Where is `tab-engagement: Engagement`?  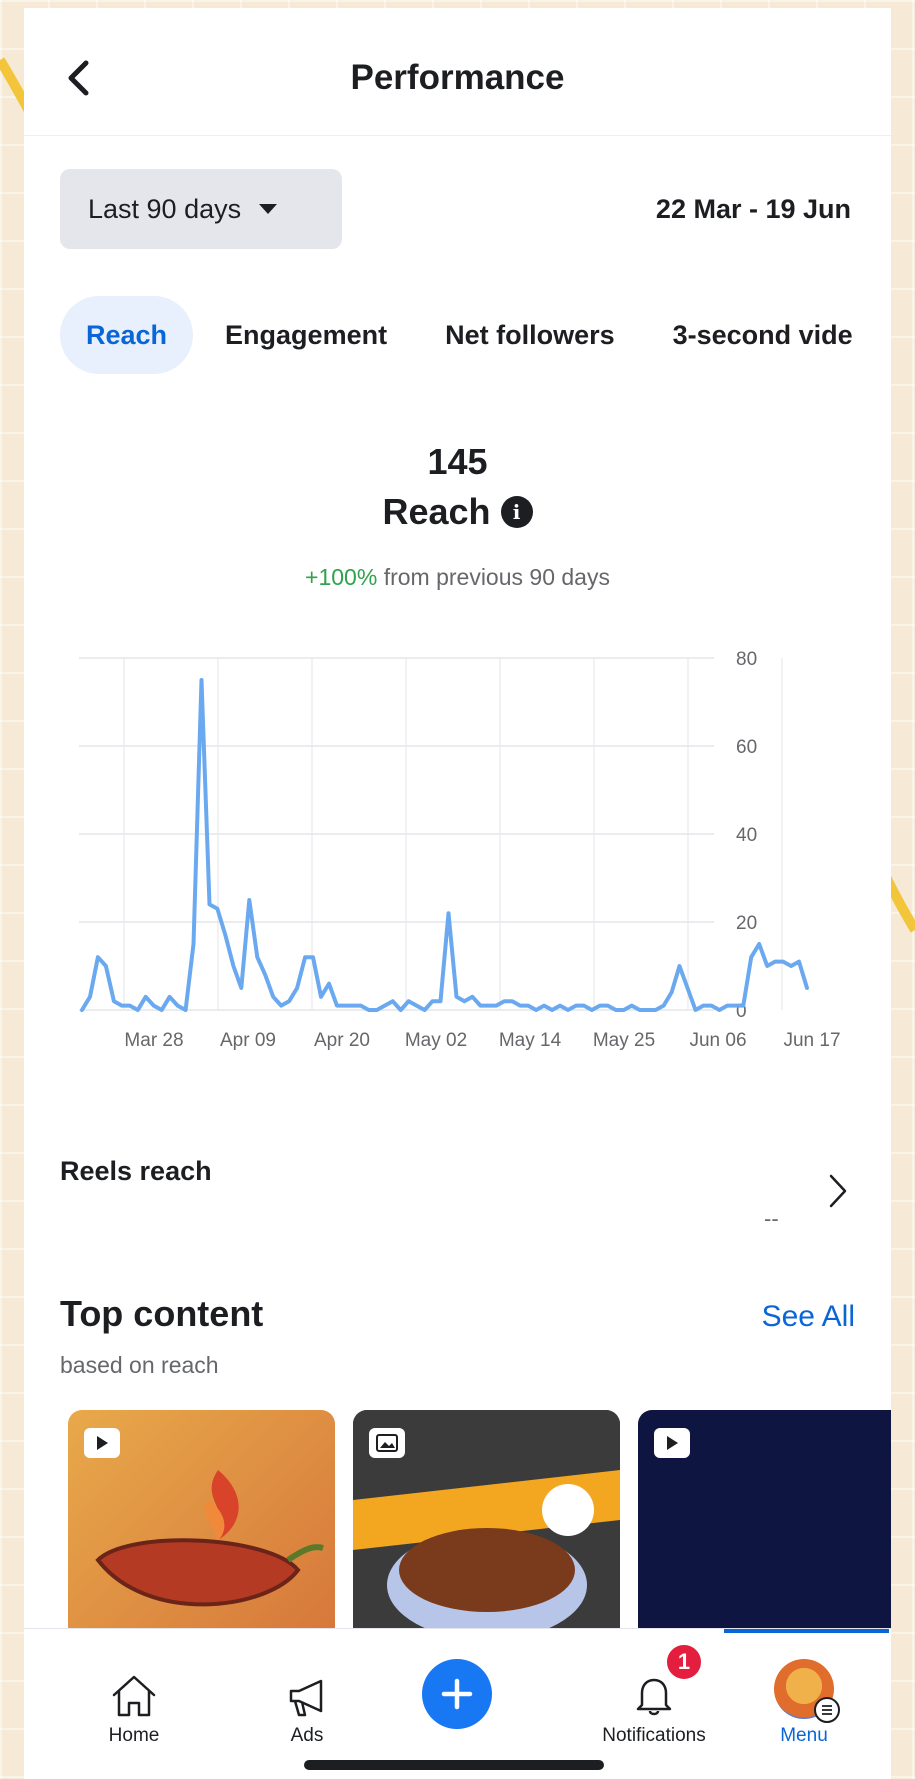
tab-engagement: Engagement is located at coordinates (306, 335).